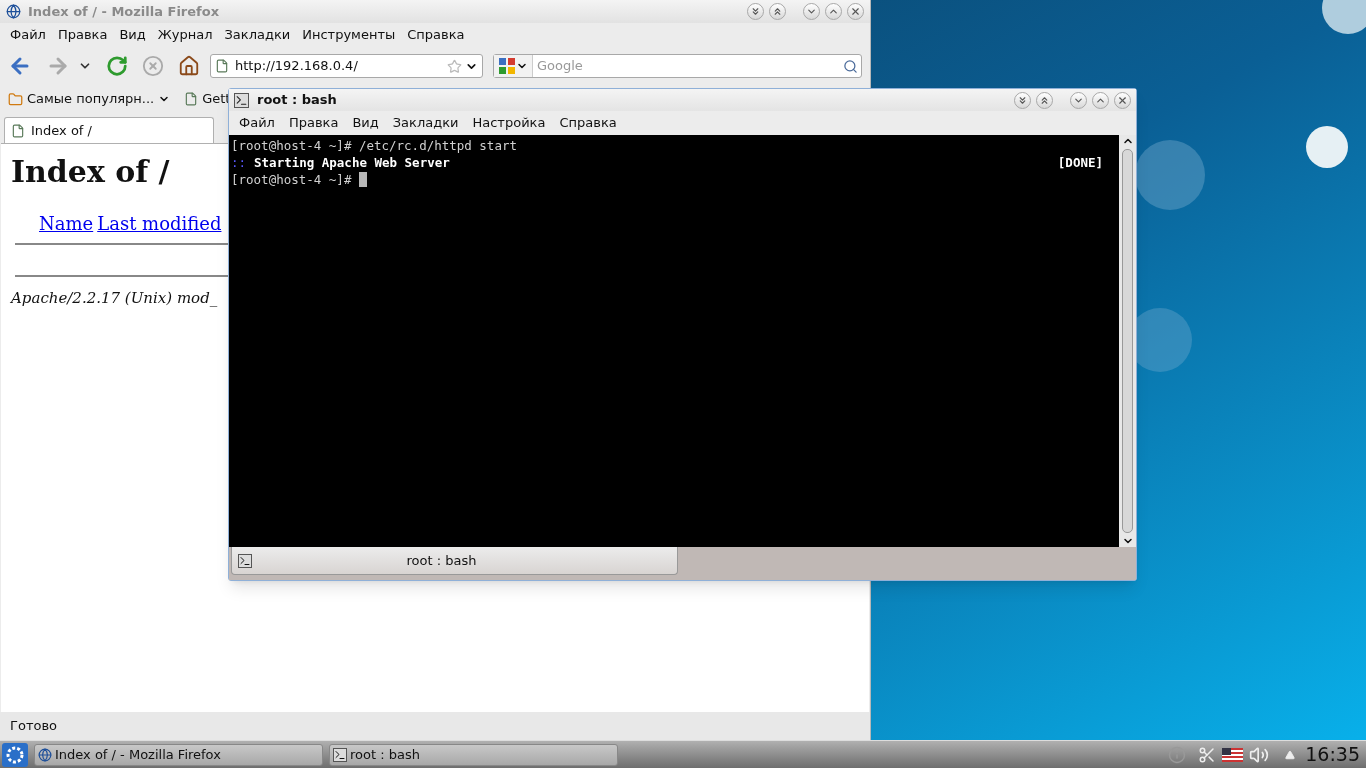 Image resolution: width=1366 pixels, height=768 pixels. Describe the element at coordinates (189, 66) in the screenshot. I see `home-icon` at that location.